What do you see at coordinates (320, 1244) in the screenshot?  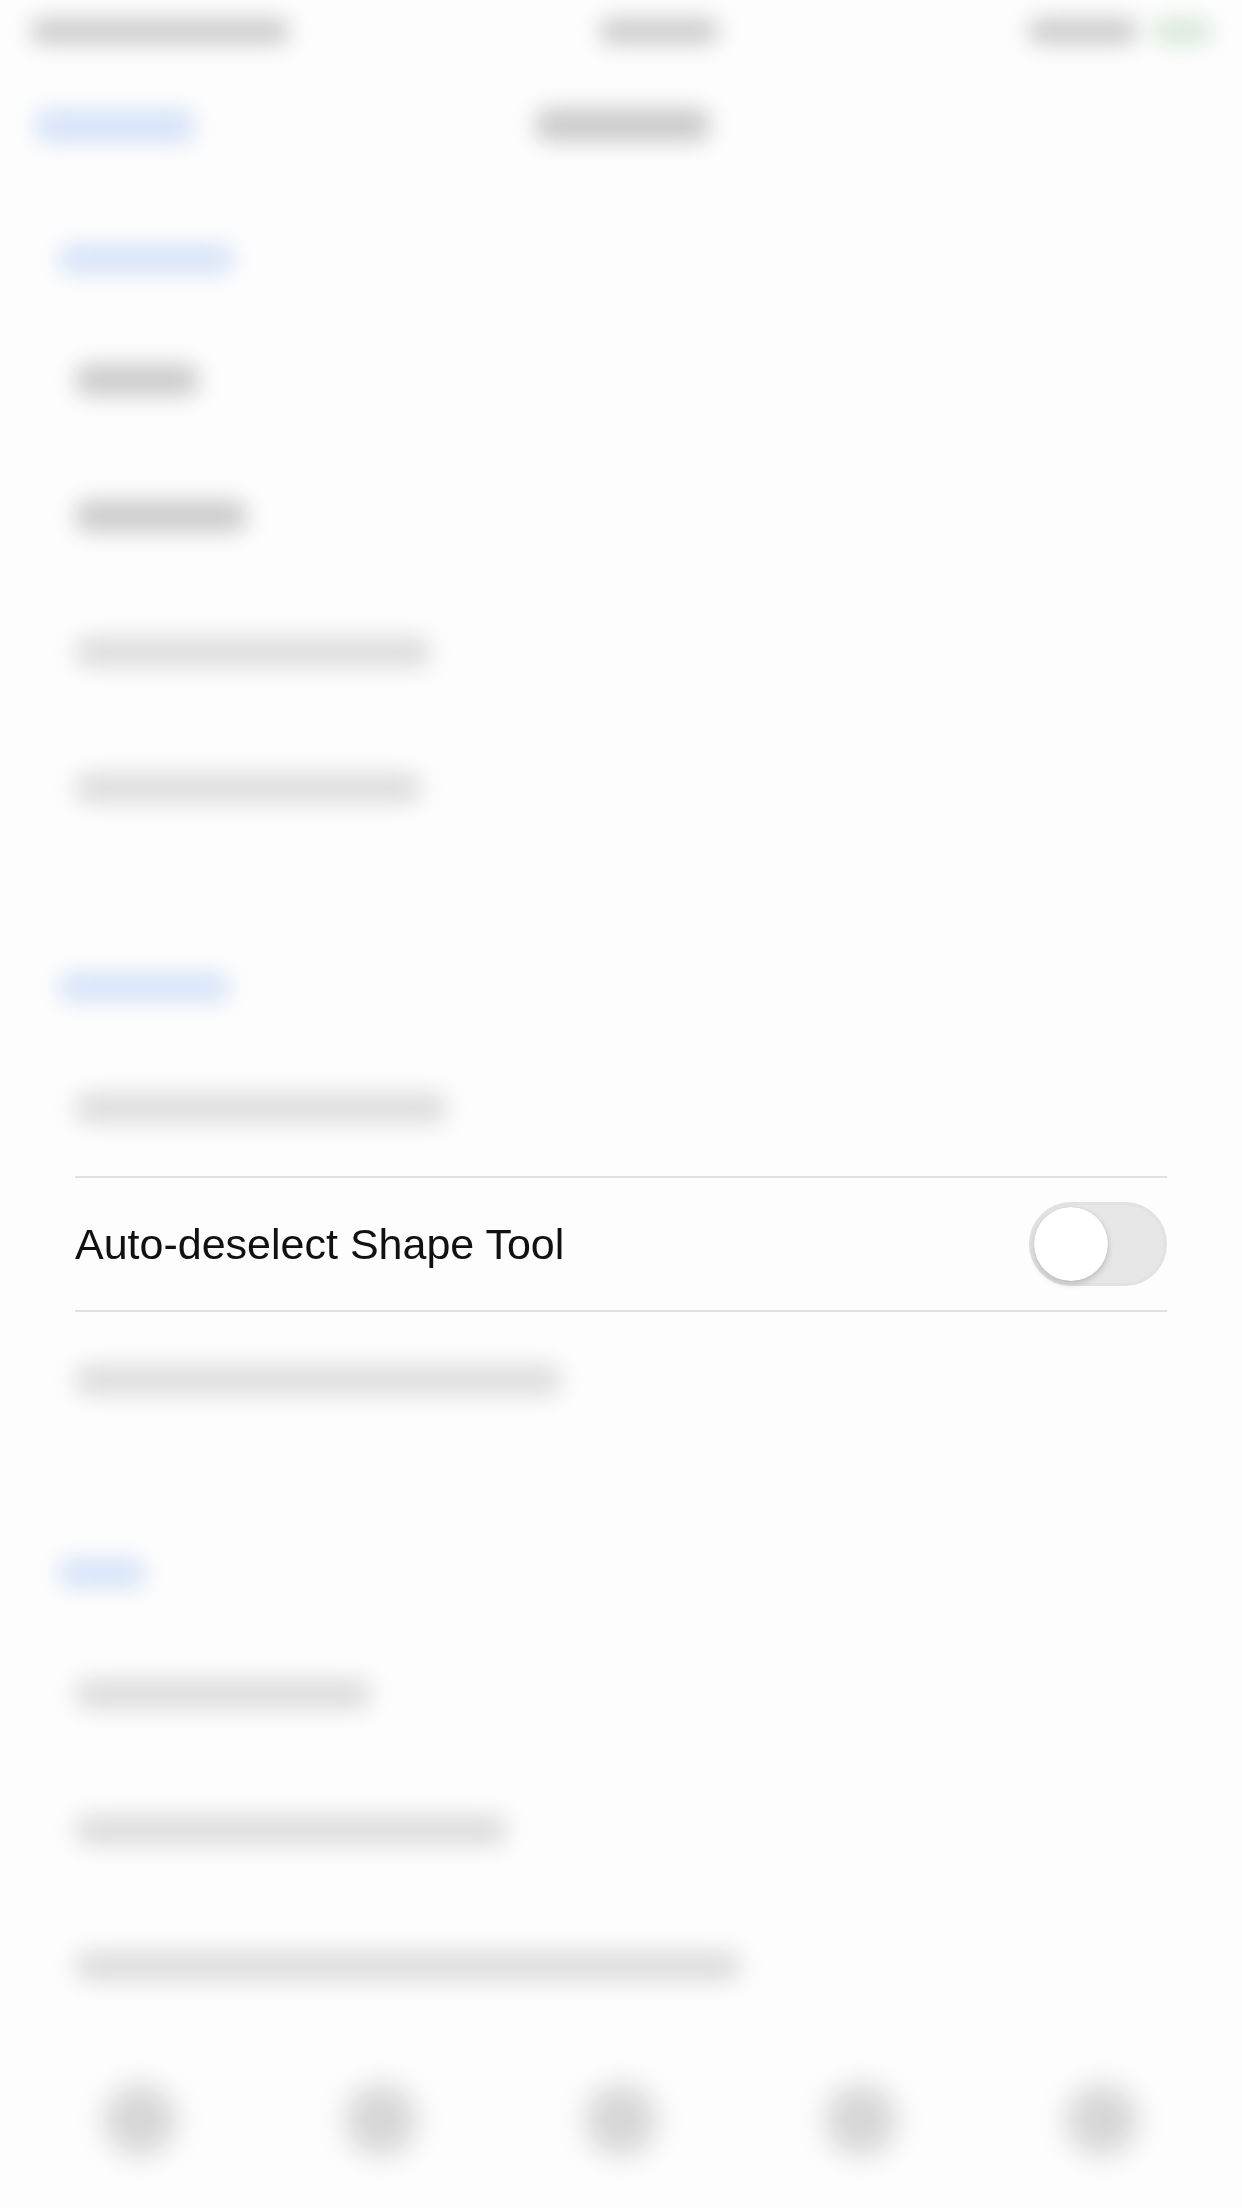 I see `setting-label: Auto-deselect Shape Tool` at bounding box center [320, 1244].